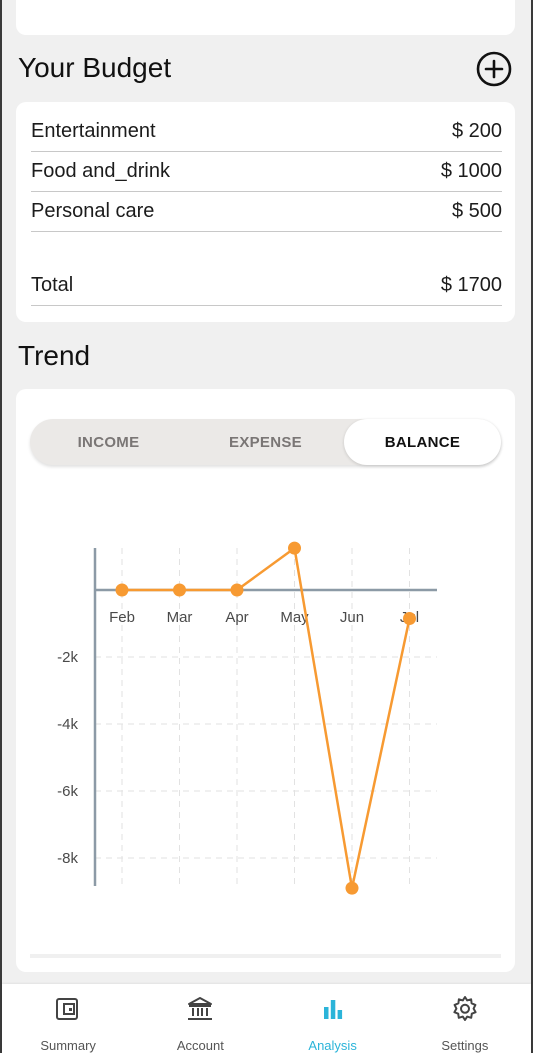  I want to click on y-tick-label: -8k, so click(67, 858).